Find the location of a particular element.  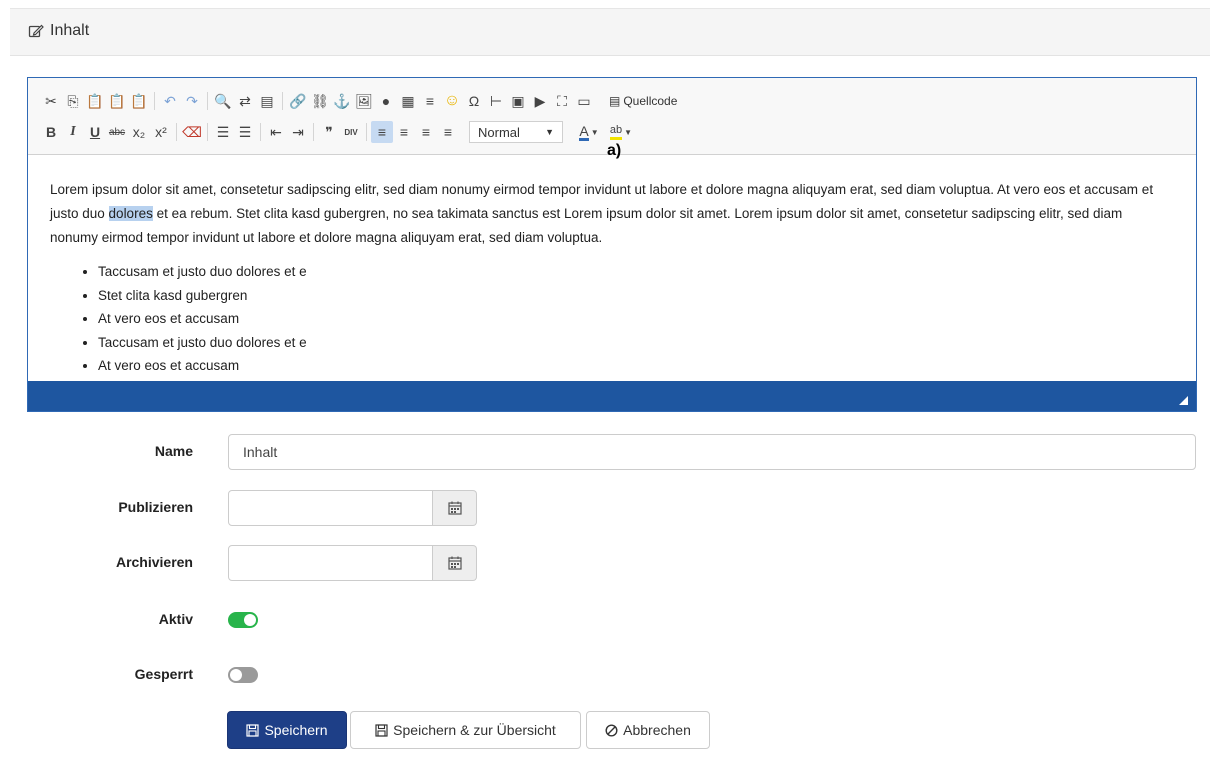

source-button-label: Quellcode is located at coordinates (650, 101).